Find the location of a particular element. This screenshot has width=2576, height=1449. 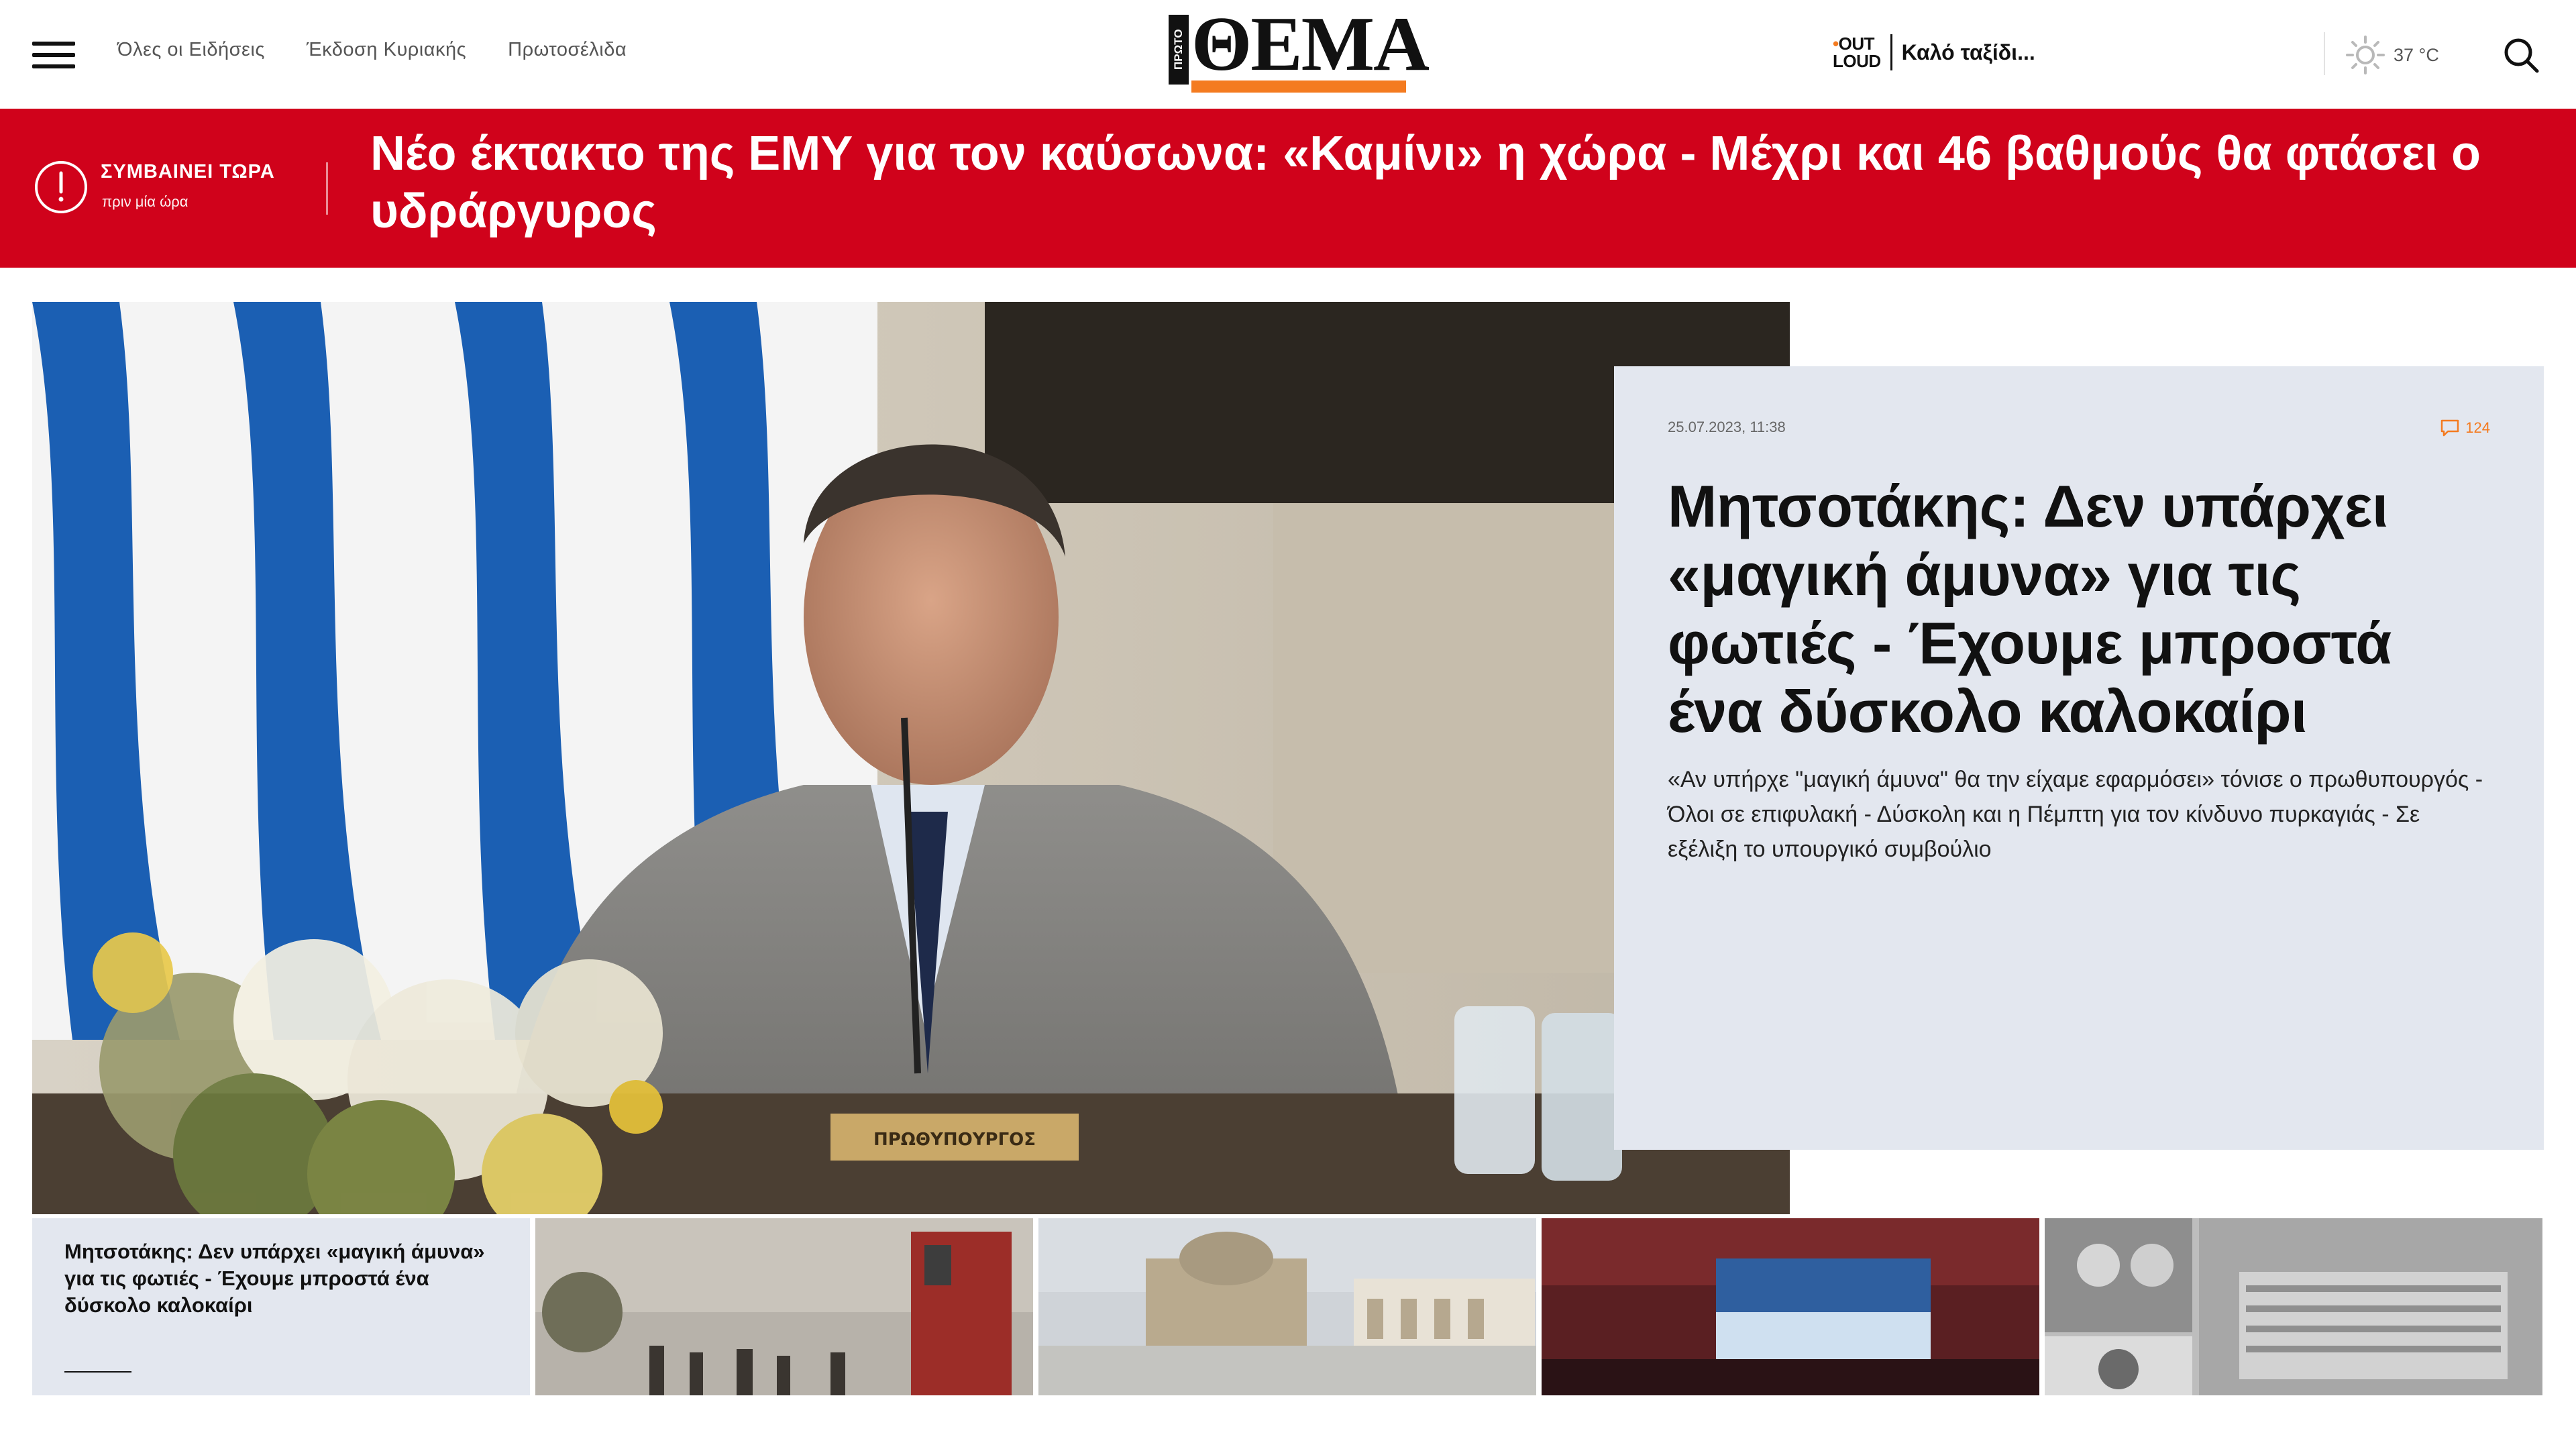

outloud-logo: •OUT LOUD is located at coordinates (1857, 52).